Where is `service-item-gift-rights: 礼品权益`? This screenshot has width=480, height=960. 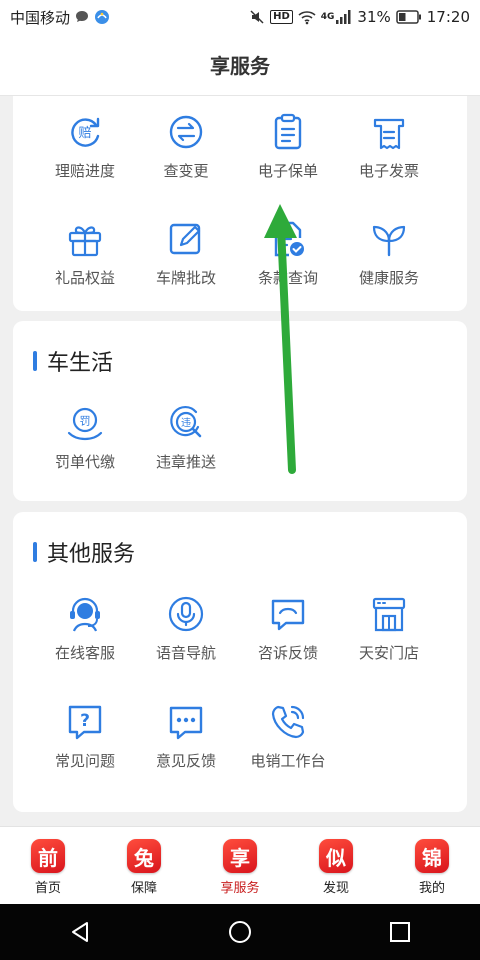
service-item-gift-rights: 礼品权益 is located at coordinates (85, 253).